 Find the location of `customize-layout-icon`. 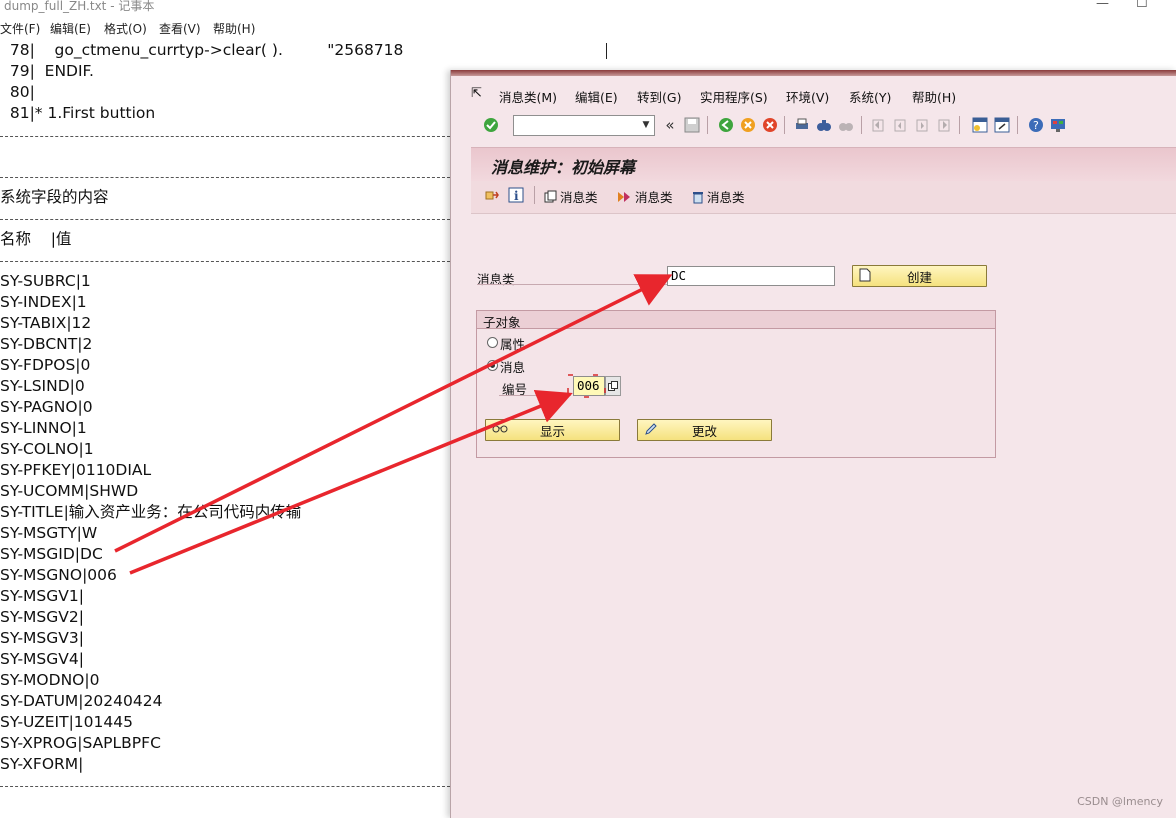

customize-layout-icon is located at coordinates (1058, 125).